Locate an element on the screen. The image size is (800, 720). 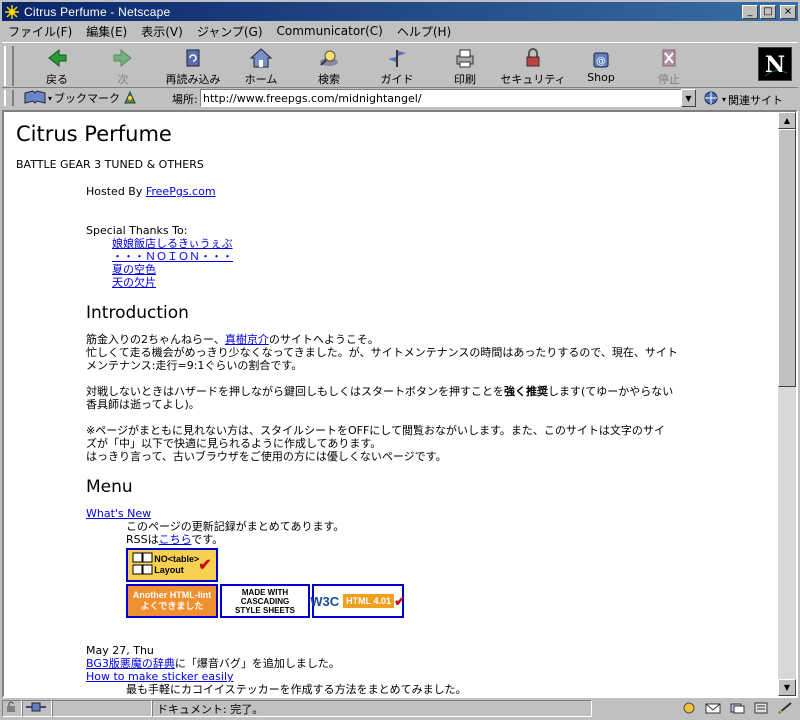
security-status is located at coordinates (12, 708).